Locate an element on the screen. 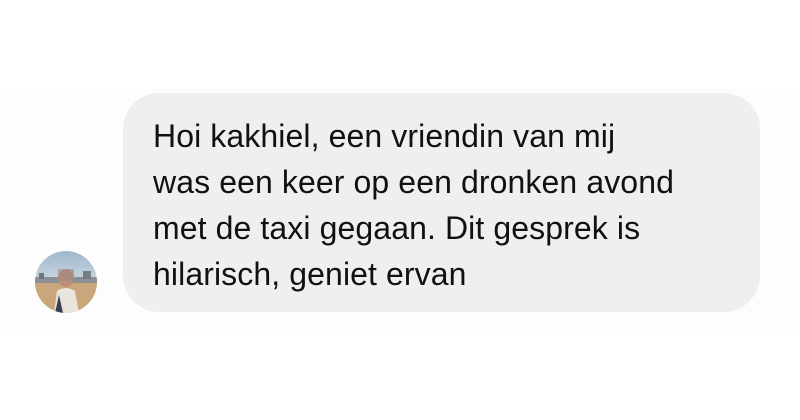 This screenshot has height=420, width=800. message-line: met de taxi gegaan. Dit gesprek is is located at coordinates (397, 228).